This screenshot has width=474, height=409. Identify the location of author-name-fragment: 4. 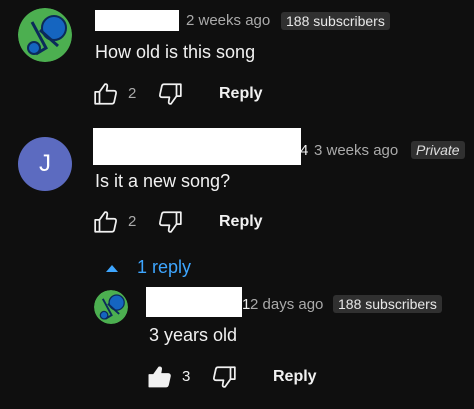
(304, 150).